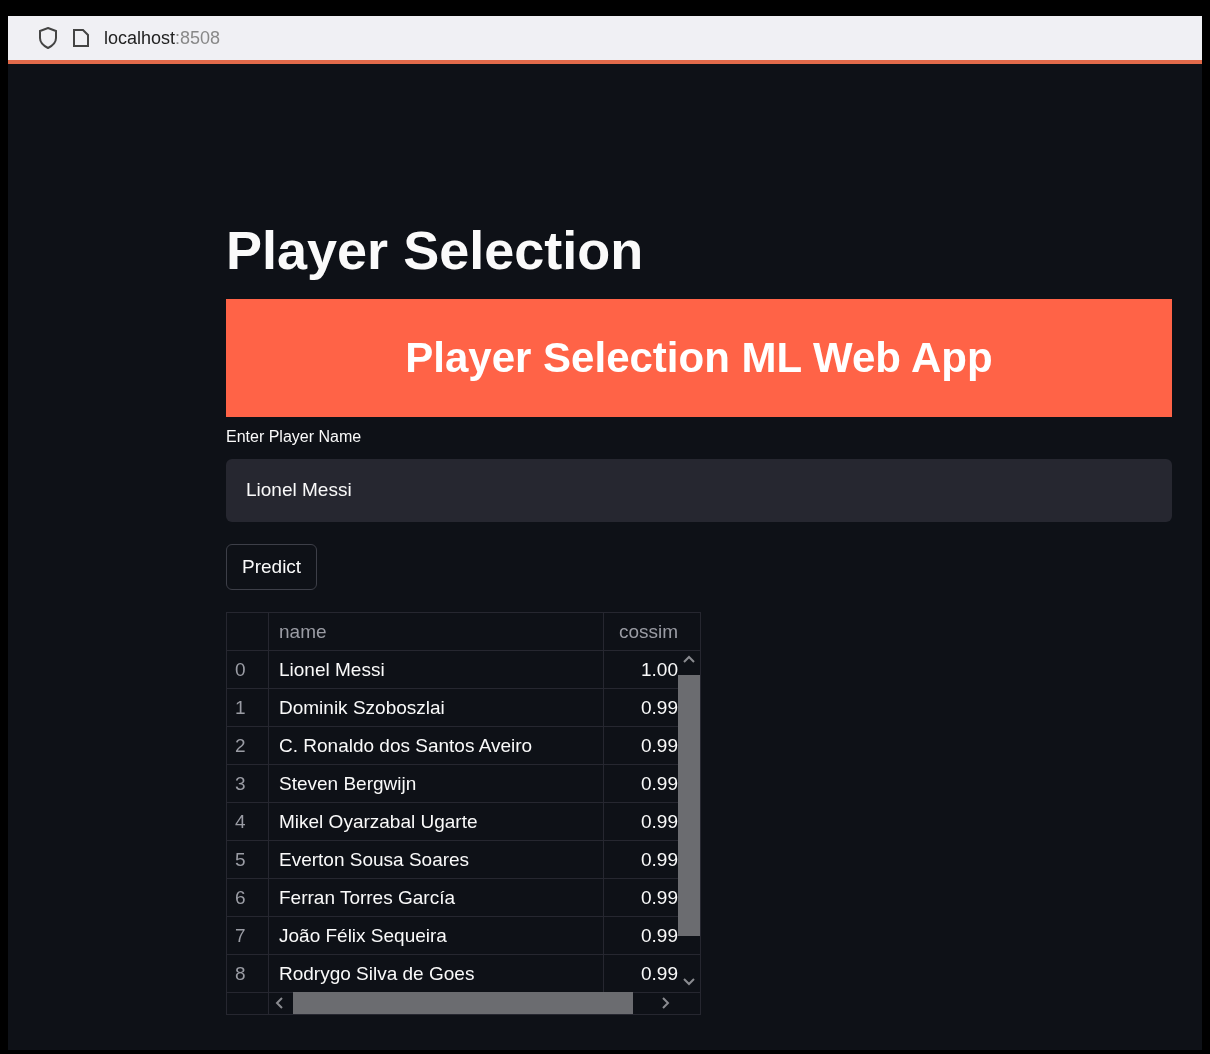  Describe the element at coordinates (162, 38) in the screenshot. I see `address-text: localhost:8508` at that location.